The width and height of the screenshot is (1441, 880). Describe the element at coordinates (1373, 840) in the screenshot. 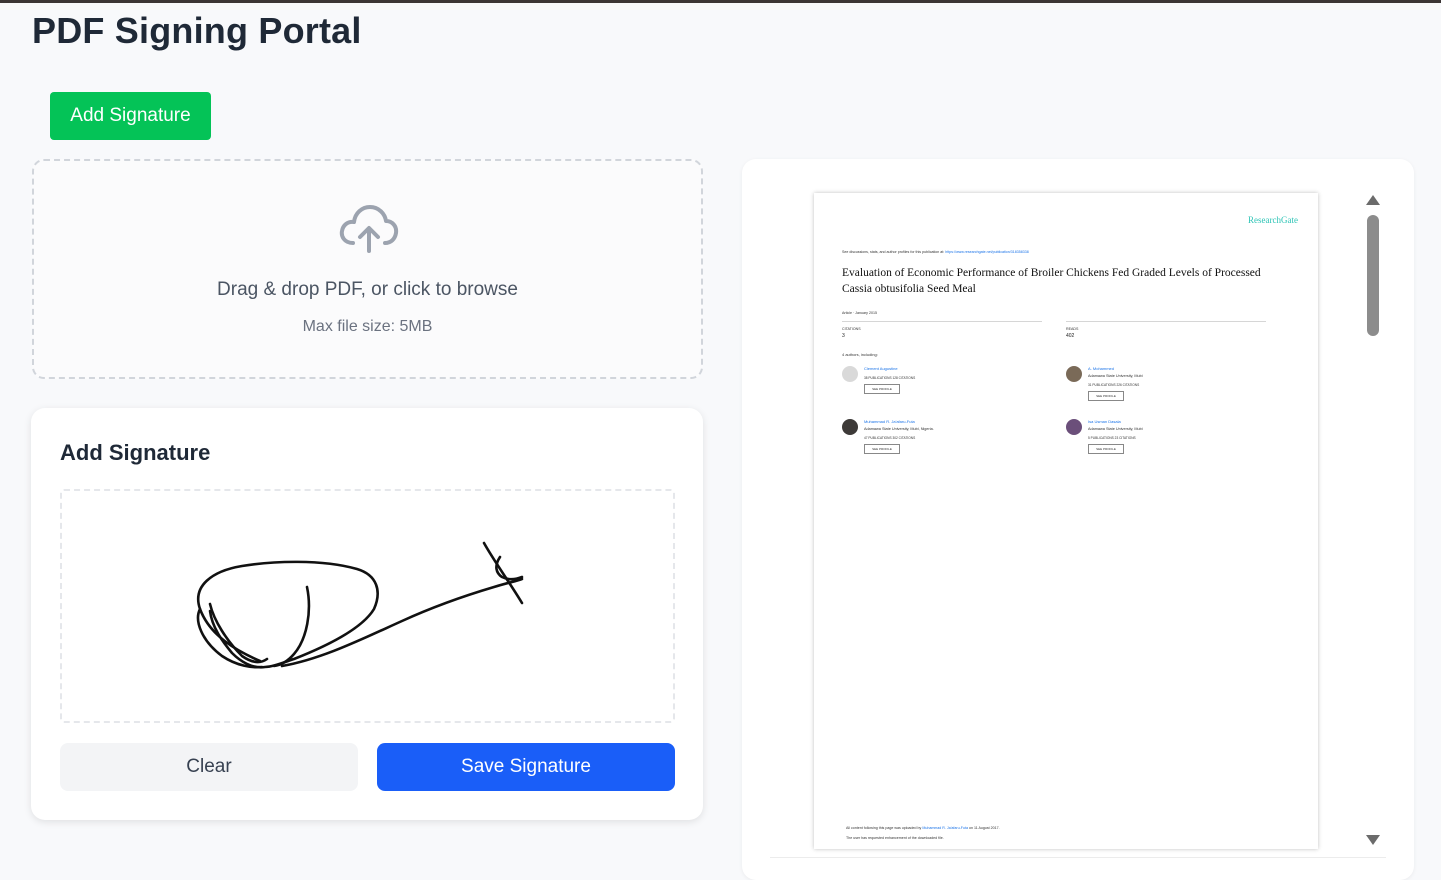

I see `scroll-down-arrow-icon` at that location.